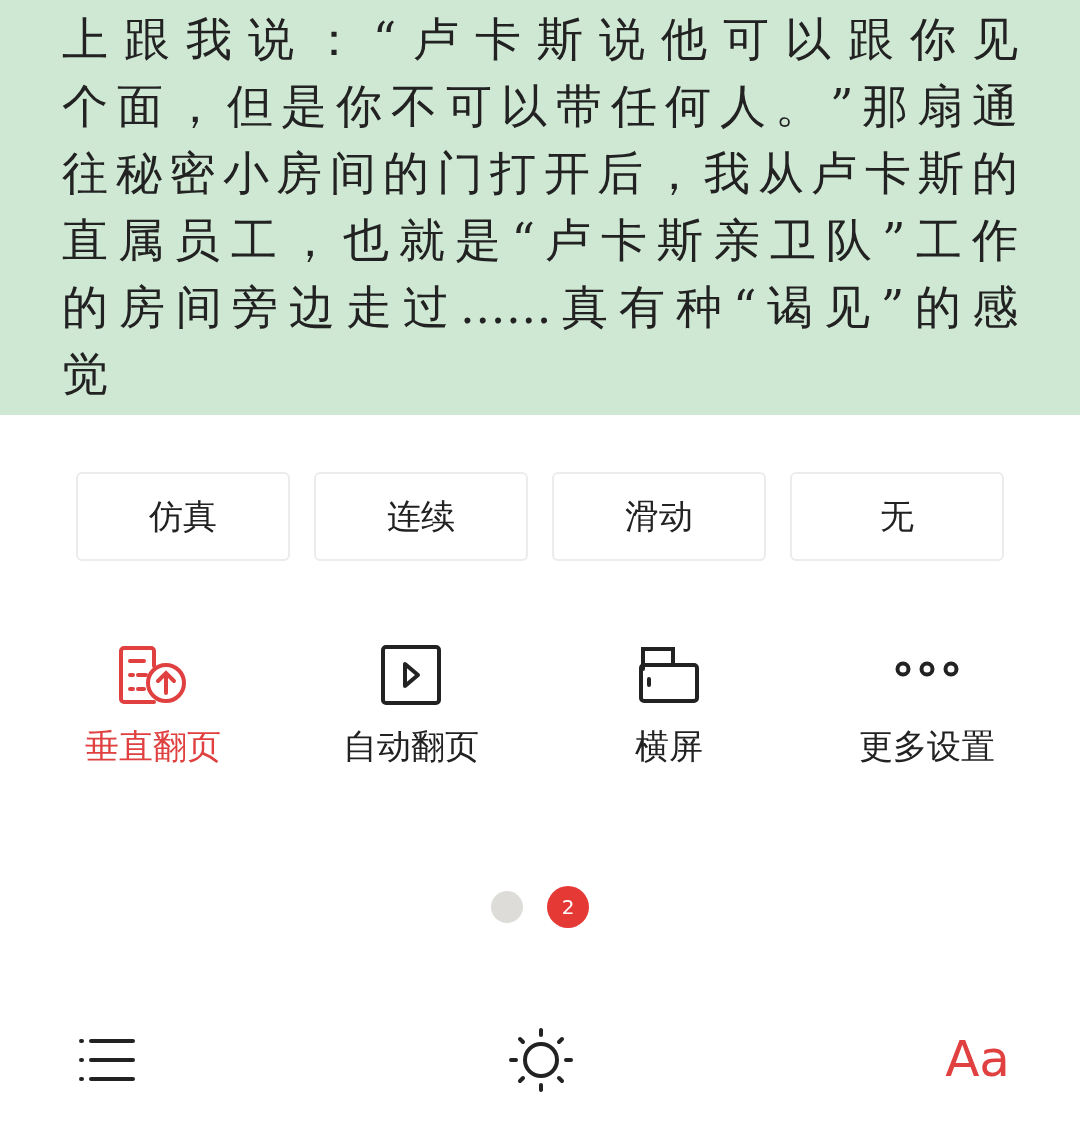 This screenshot has width=1080, height=1126. I want to click on page-action-button: 垂直翻页, so click(153, 708).